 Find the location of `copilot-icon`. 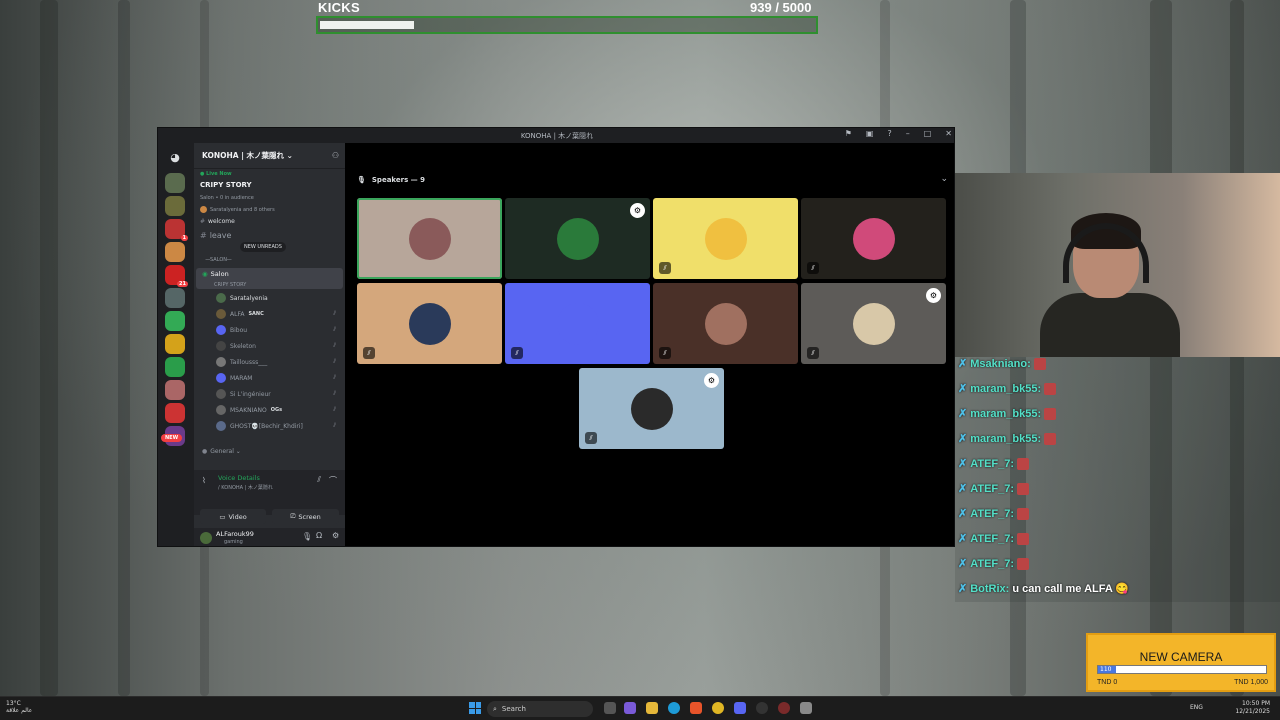

copilot-icon is located at coordinates (630, 708).